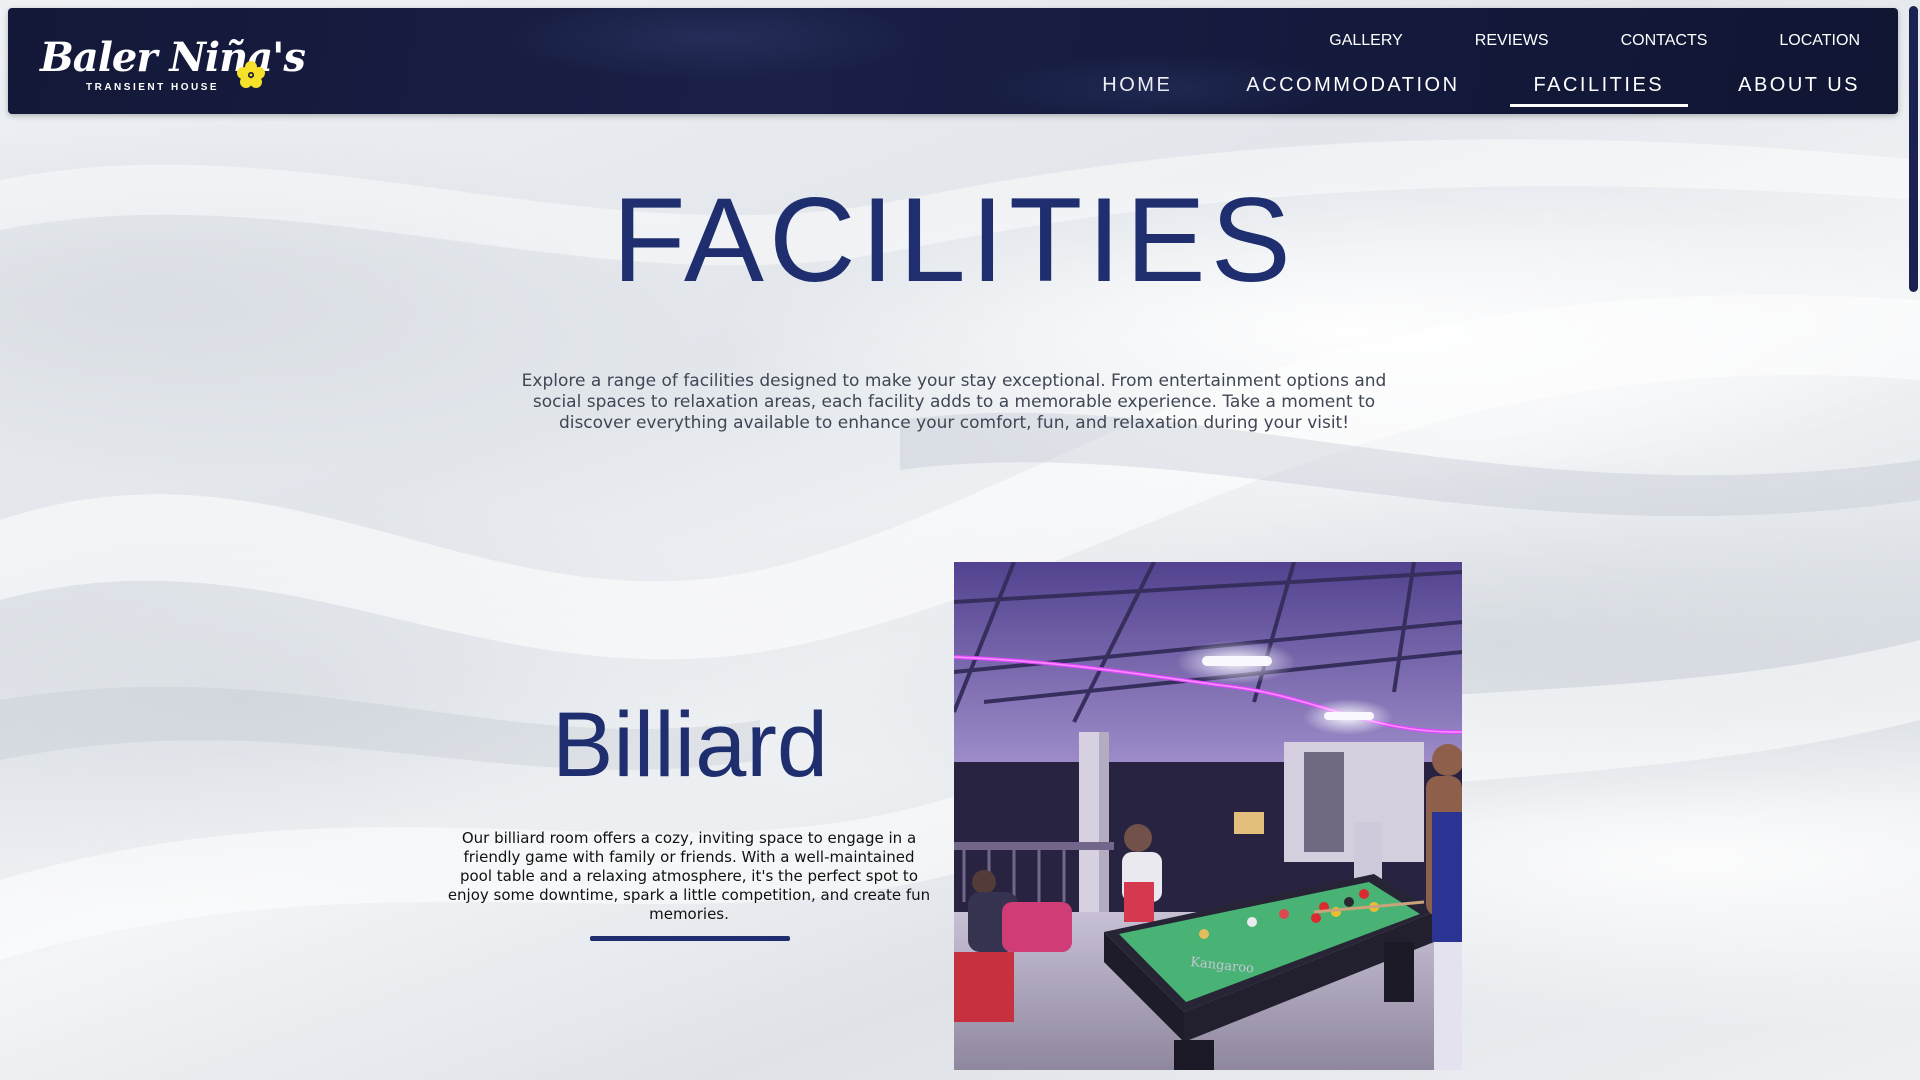 Image resolution: width=1920 pixels, height=1080 pixels. Describe the element at coordinates (1352, 89) in the screenshot. I see `nav-accommodation: ACCOMMODATION` at that location.